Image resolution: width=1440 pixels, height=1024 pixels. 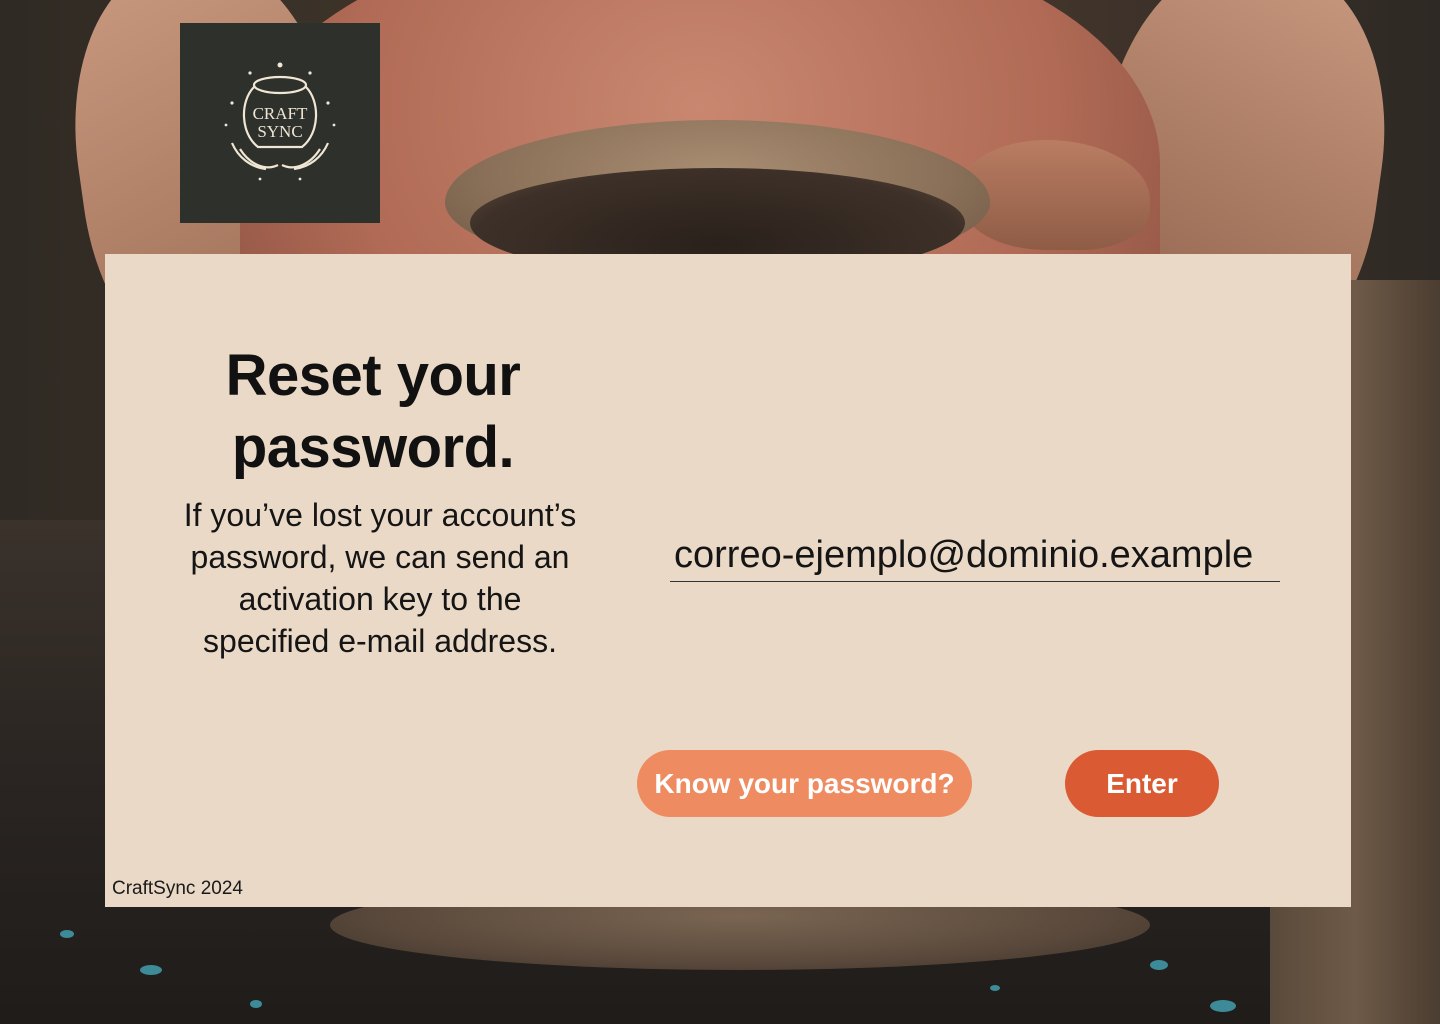 I want to click on email-field, so click(x=975, y=558).